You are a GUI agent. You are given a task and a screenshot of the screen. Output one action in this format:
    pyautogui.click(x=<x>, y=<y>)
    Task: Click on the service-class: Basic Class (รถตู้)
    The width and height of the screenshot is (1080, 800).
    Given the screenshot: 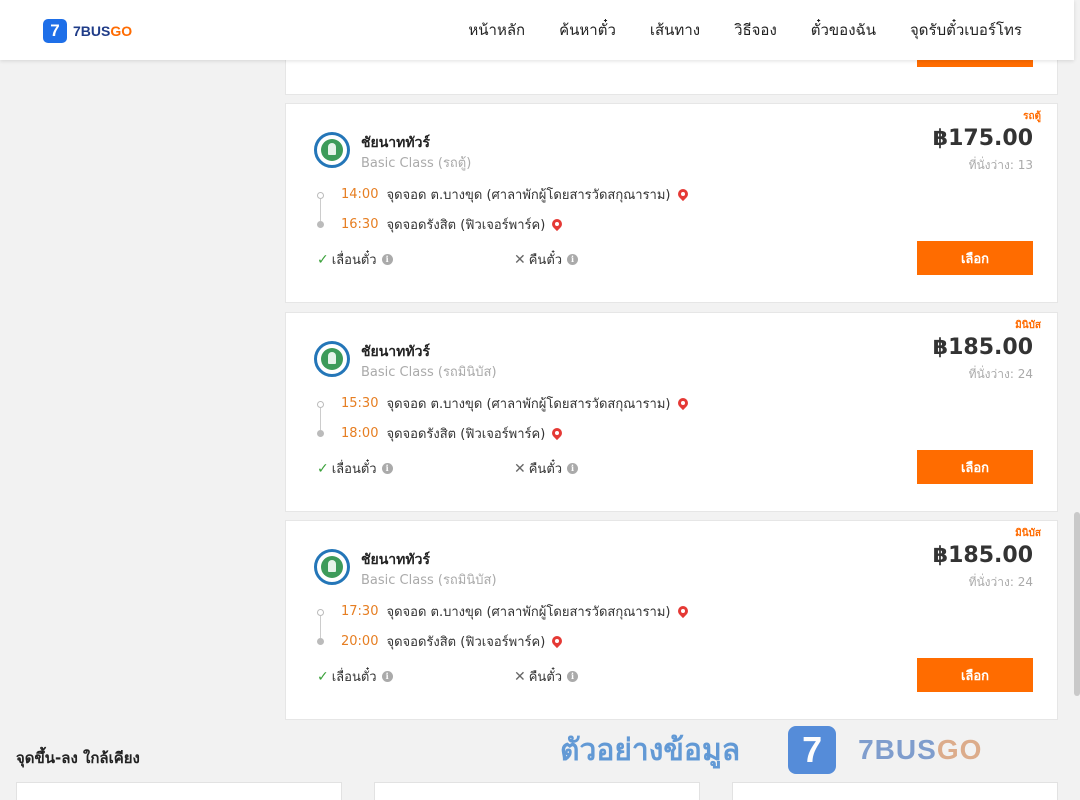 What is the action you would take?
    pyautogui.click(x=416, y=163)
    